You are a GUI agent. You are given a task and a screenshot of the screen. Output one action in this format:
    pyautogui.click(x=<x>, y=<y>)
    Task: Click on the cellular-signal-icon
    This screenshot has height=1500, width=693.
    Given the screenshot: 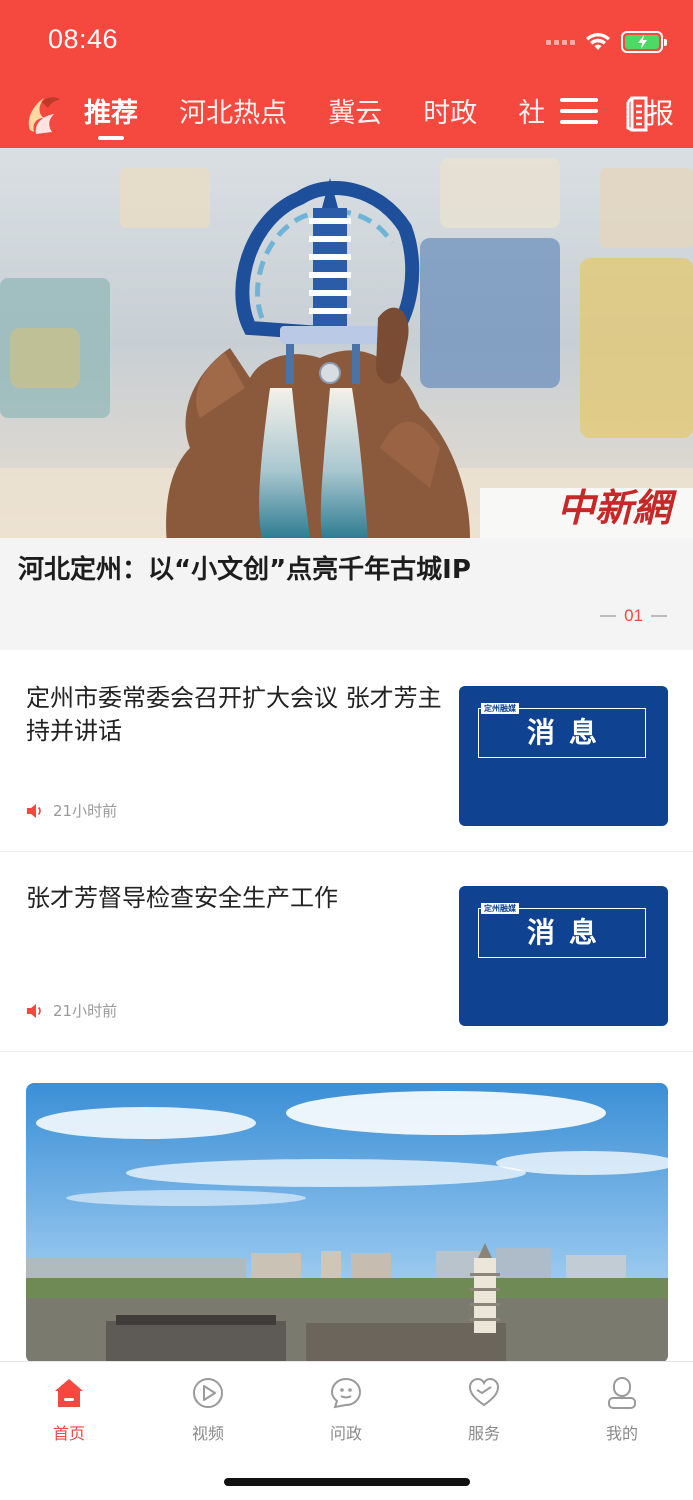 What is the action you would take?
    pyautogui.click(x=560, y=42)
    